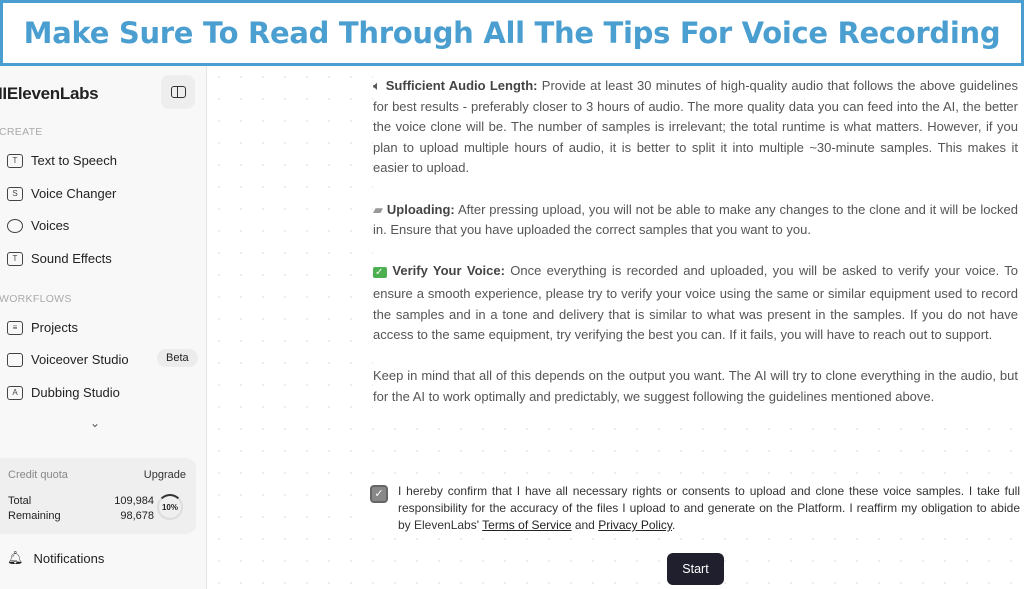 The width and height of the screenshot is (1024, 589). What do you see at coordinates (15, 557) in the screenshot?
I see `bell-icon: 🔔︎` at bounding box center [15, 557].